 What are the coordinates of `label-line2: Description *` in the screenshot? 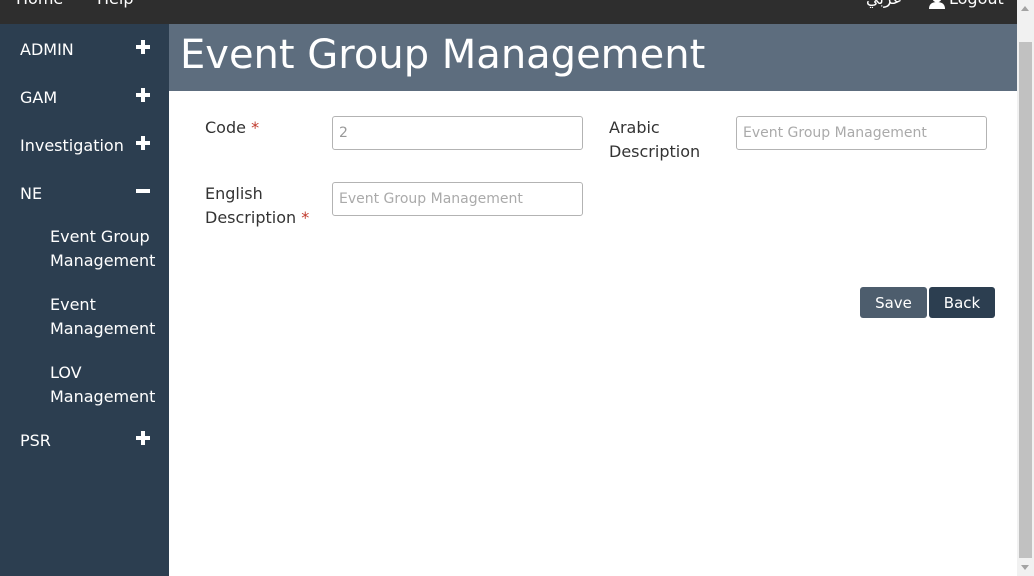 It's located at (257, 218).